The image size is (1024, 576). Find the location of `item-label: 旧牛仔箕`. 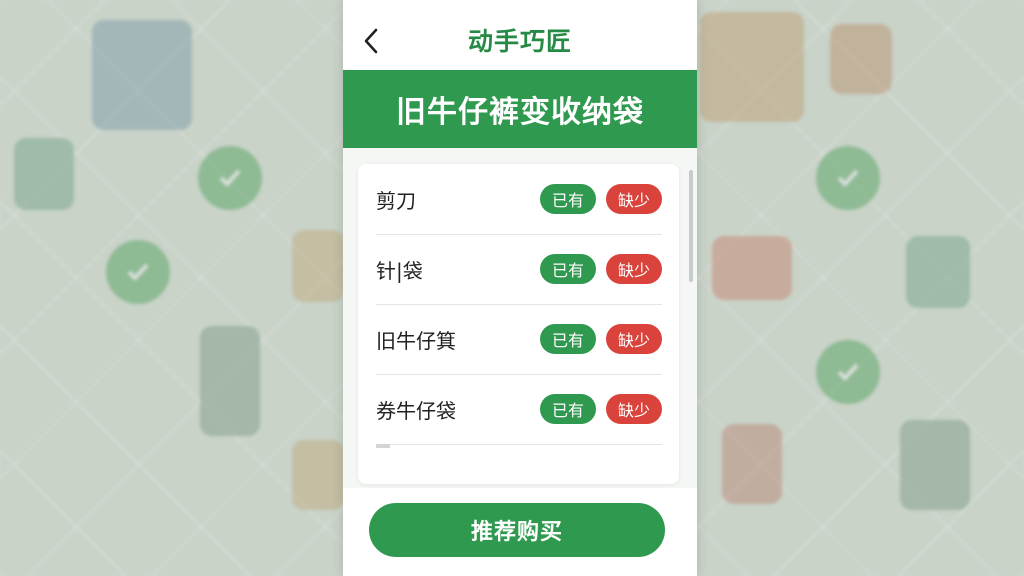

item-label: 旧牛仔箕 is located at coordinates (416, 340).